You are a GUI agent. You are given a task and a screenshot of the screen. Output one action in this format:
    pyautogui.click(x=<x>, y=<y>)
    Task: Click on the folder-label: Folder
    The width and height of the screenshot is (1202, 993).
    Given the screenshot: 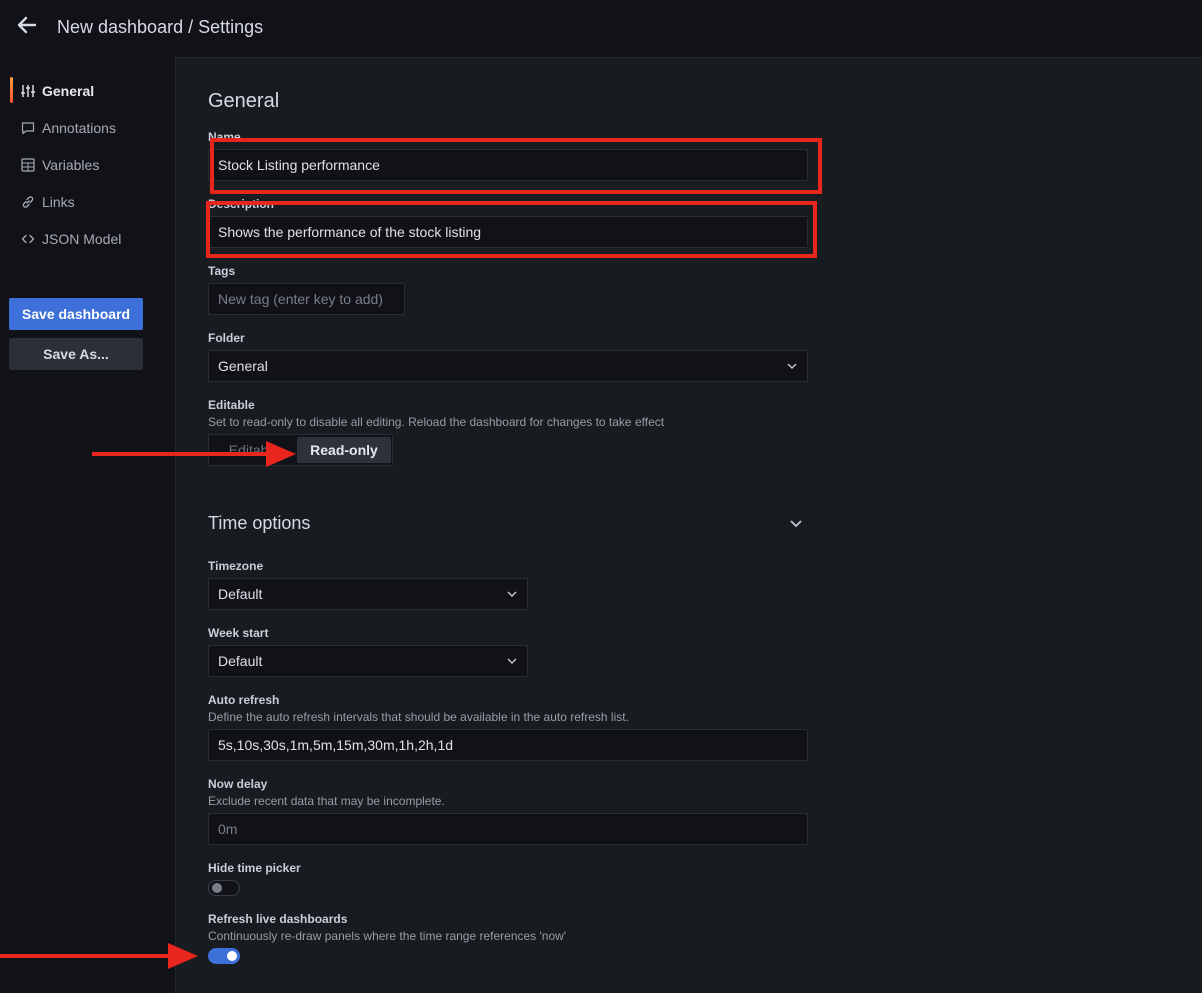 What is the action you would take?
    pyautogui.click(x=226, y=338)
    